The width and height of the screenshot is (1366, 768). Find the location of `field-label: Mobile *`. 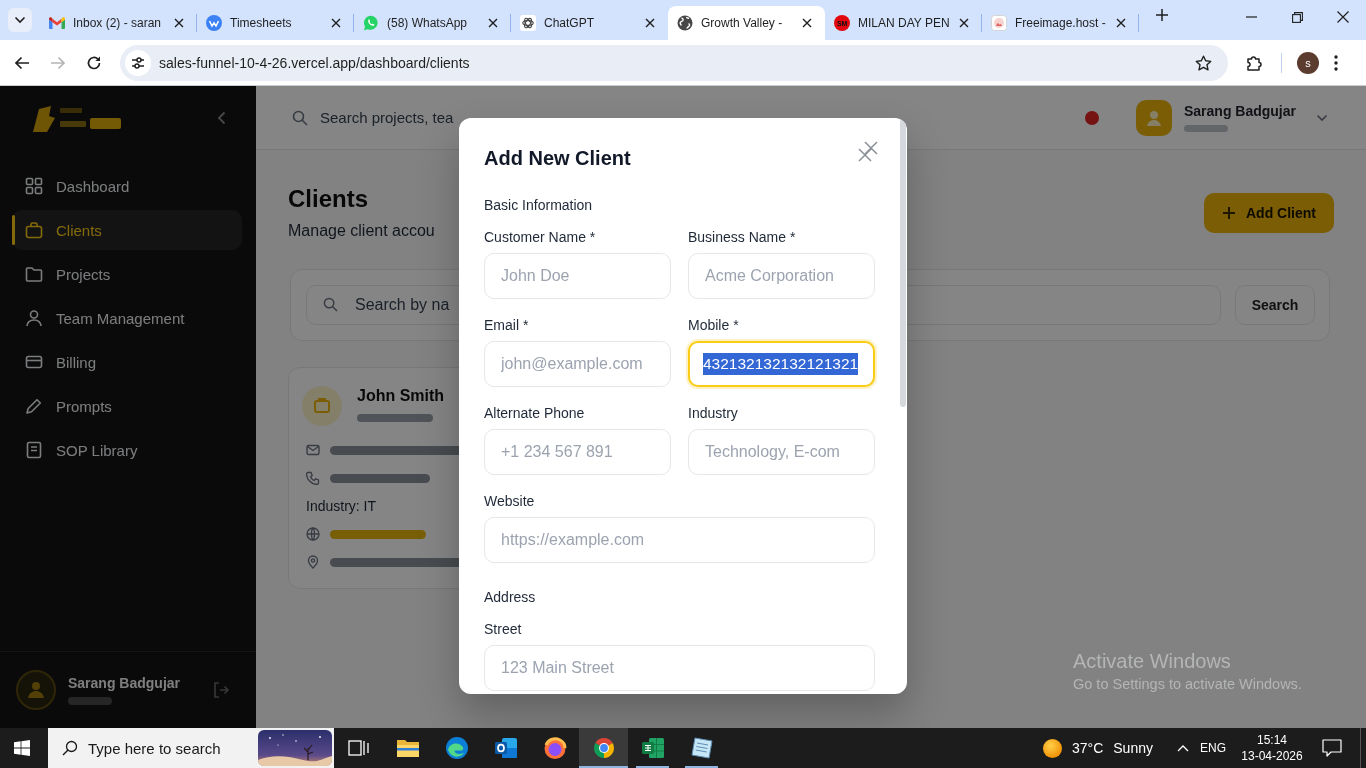

field-label: Mobile * is located at coordinates (713, 325).